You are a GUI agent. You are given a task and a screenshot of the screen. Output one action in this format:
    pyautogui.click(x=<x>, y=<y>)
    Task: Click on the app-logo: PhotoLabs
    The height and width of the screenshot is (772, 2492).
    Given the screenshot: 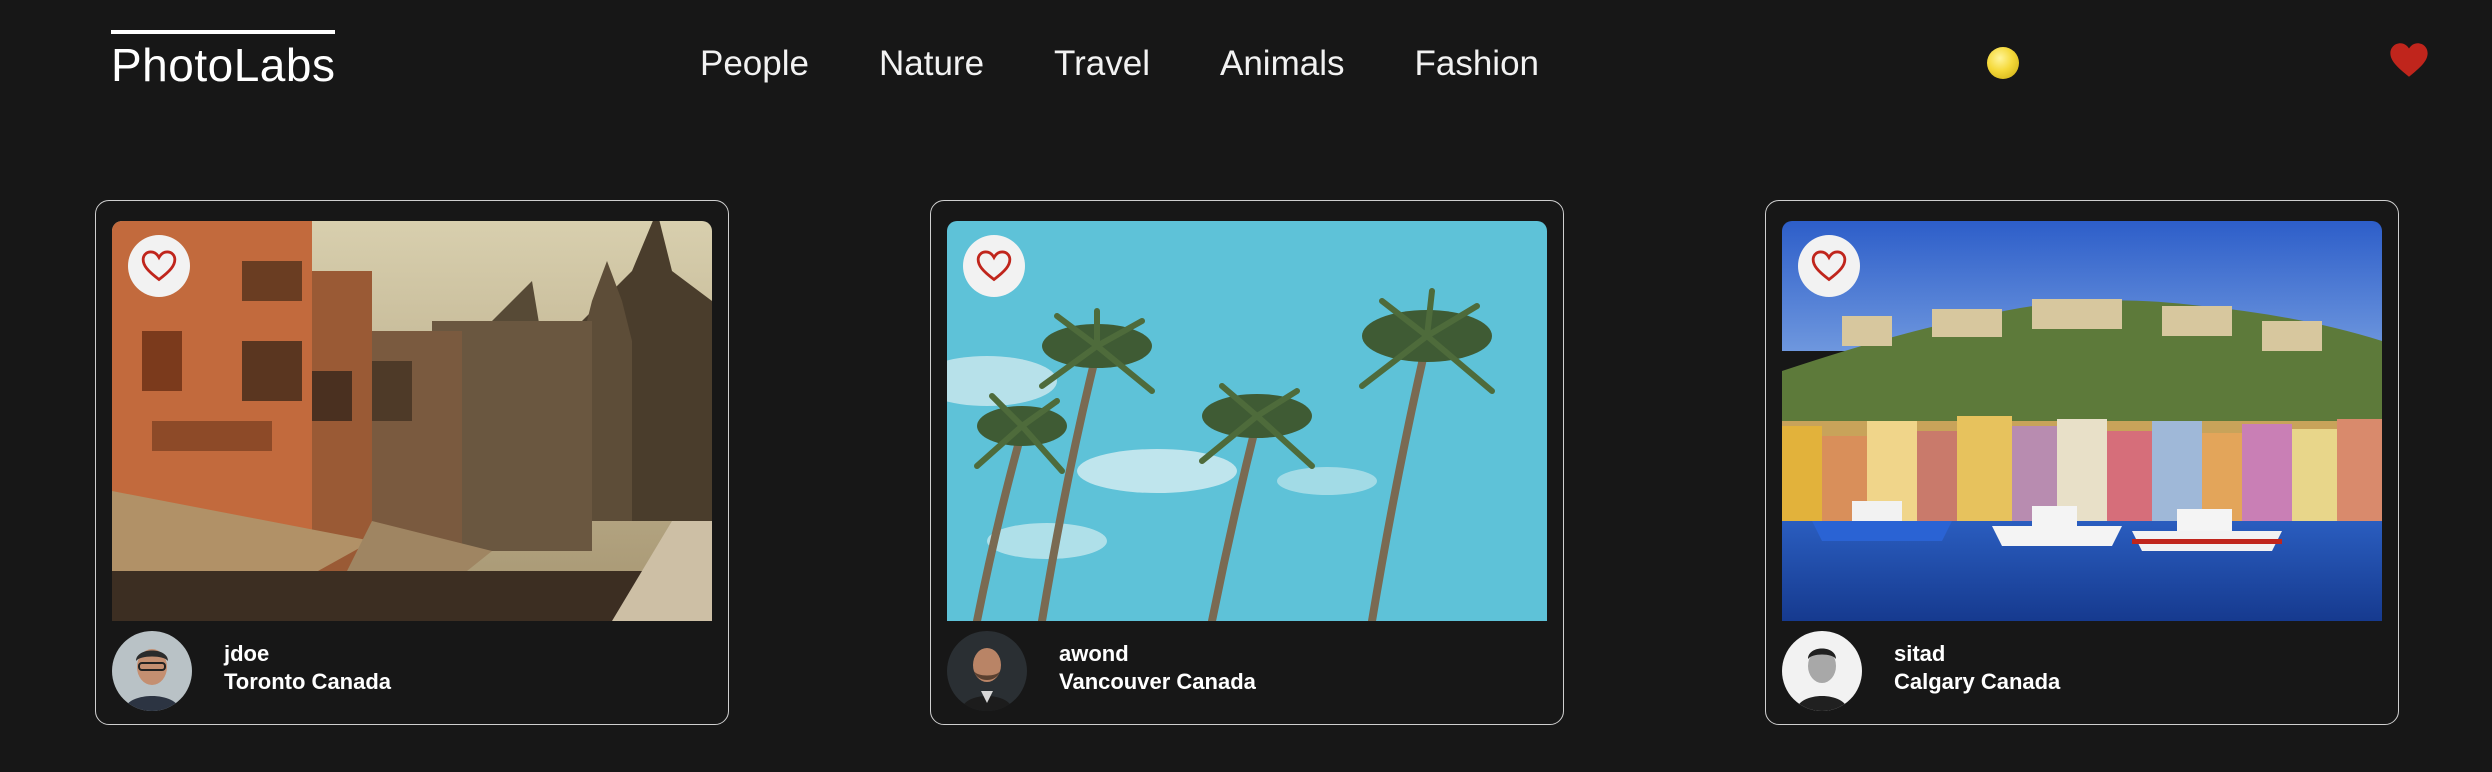 What is the action you would take?
    pyautogui.click(x=223, y=59)
    